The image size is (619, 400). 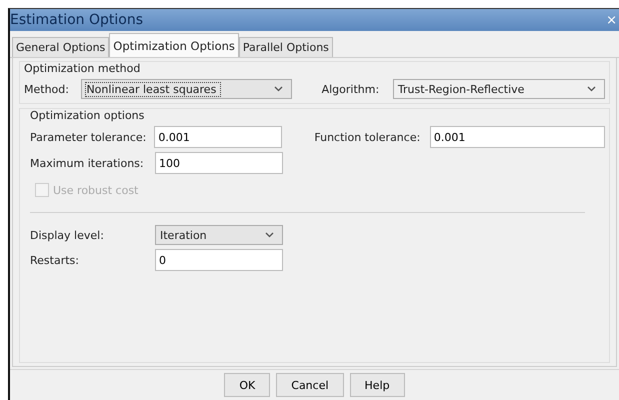 What do you see at coordinates (219, 260) in the screenshot?
I see `input-field: 0` at bounding box center [219, 260].